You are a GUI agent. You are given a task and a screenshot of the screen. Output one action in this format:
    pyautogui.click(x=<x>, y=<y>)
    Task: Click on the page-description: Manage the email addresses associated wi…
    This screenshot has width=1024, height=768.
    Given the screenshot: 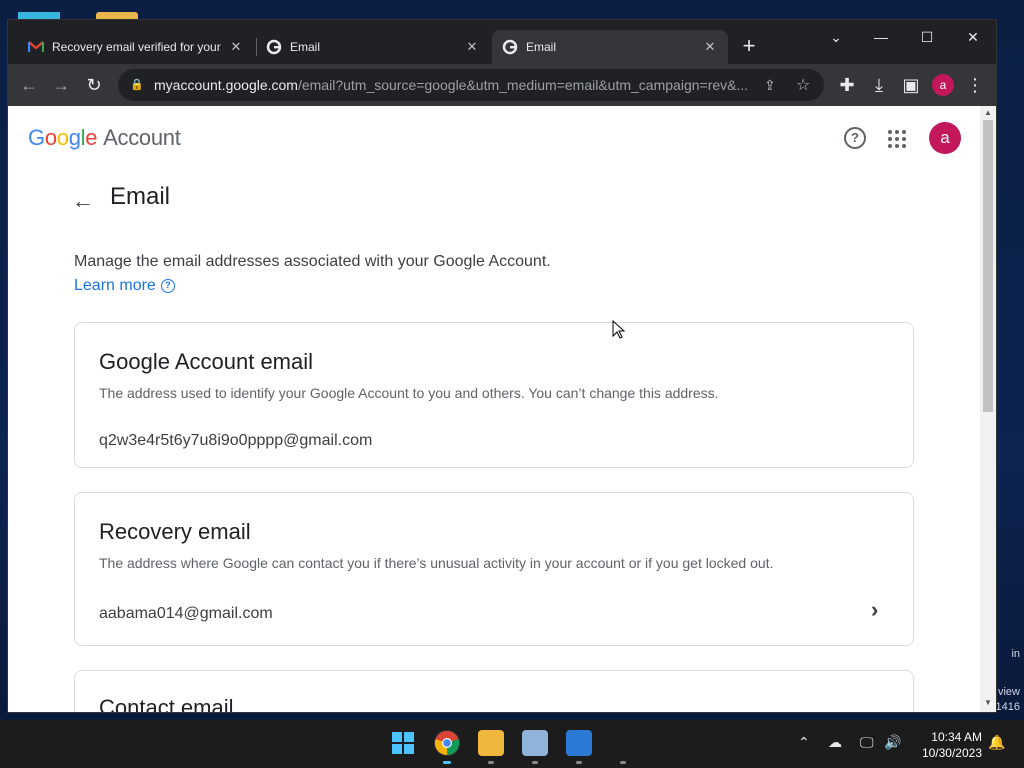 What is the action you would take?
    pyautogui.click(x=312, y=261)
    